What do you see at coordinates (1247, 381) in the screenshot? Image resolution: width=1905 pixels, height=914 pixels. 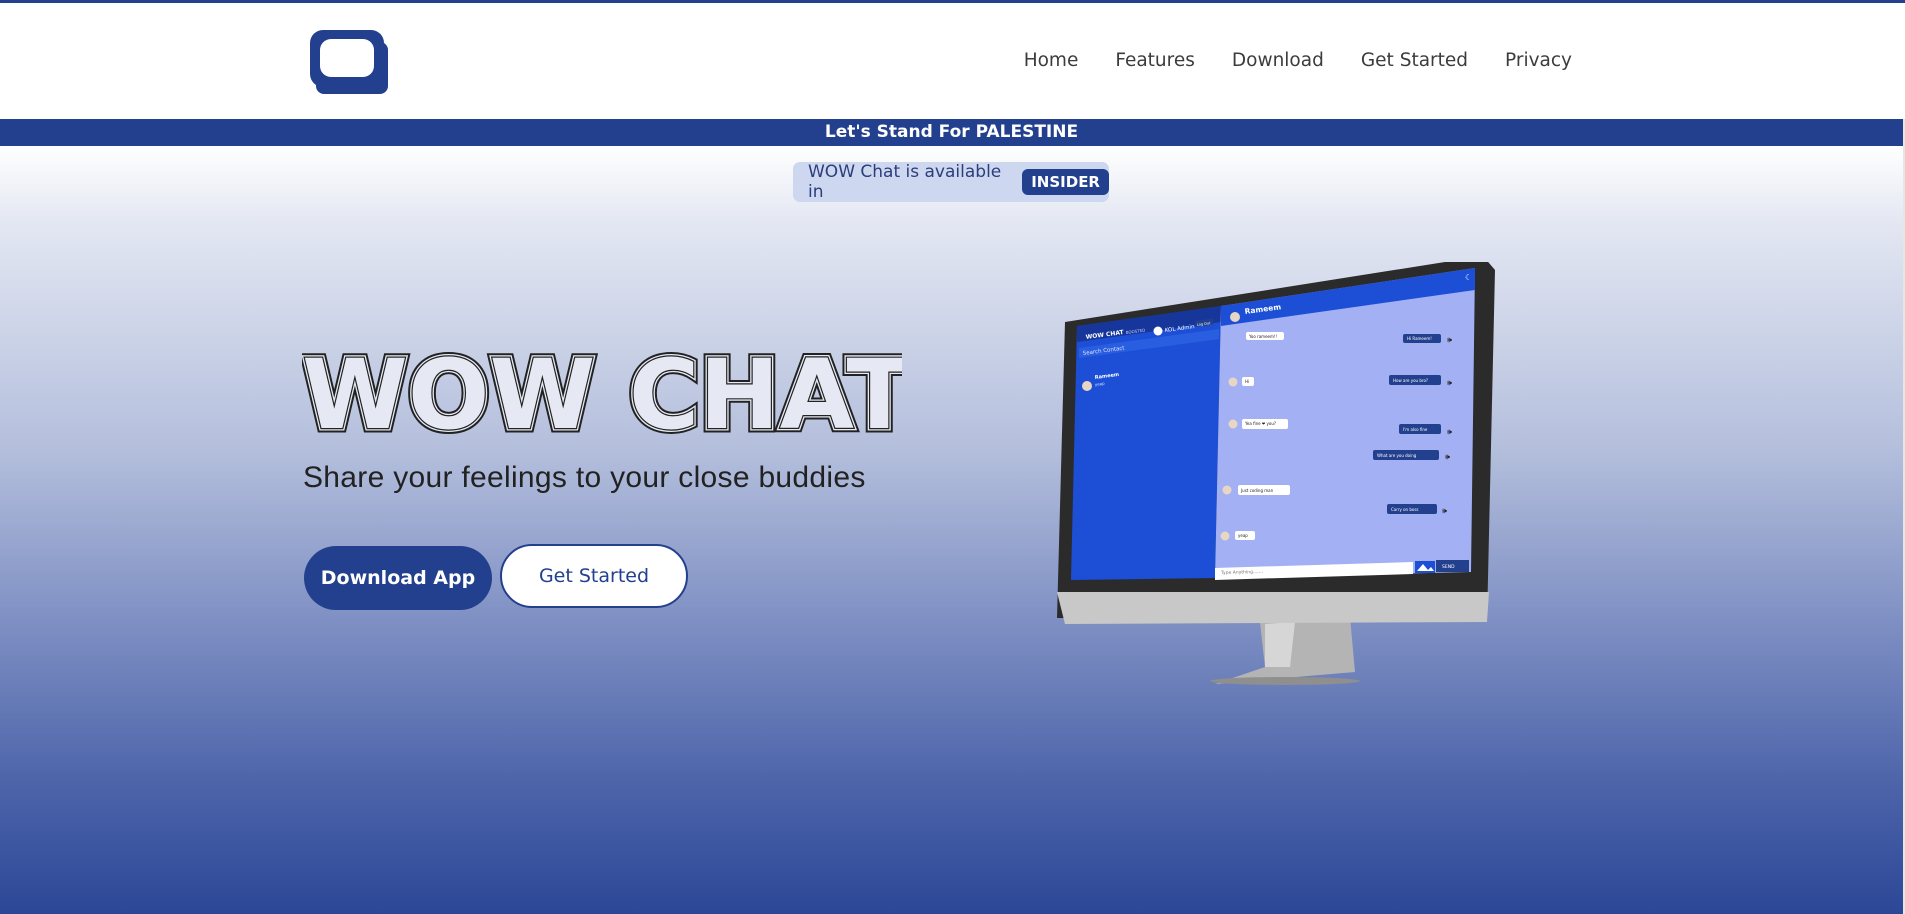 I see `svg-text: Hi` at bounding box center [1247, 381].